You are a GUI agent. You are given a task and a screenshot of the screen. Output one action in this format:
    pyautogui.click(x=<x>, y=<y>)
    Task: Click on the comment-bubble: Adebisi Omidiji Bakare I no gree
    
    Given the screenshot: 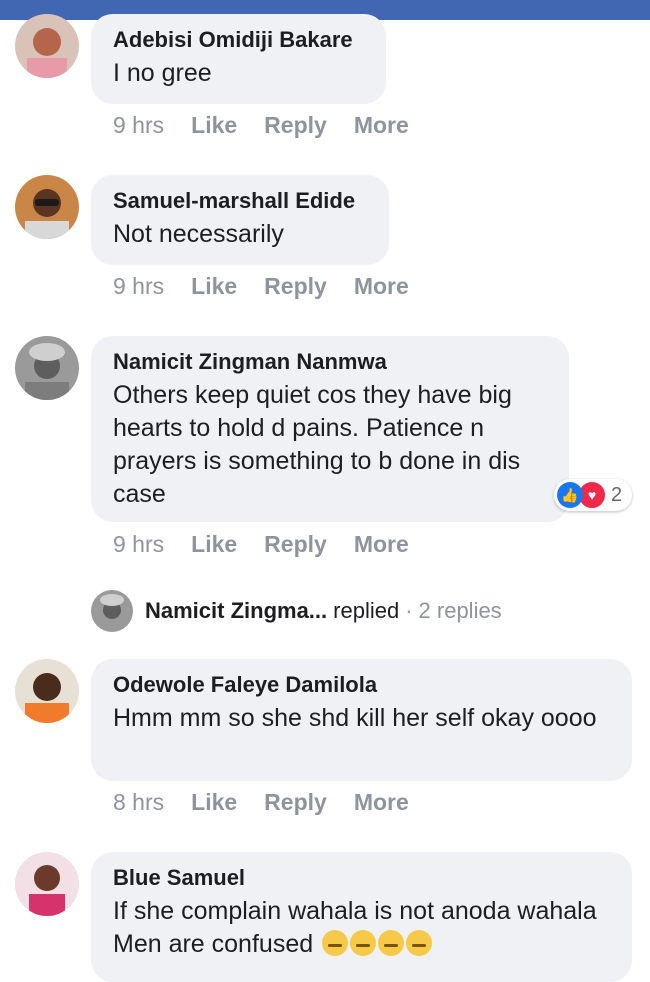 What is the action you would take?
    pyautogui.click(x=238, y=59)
    